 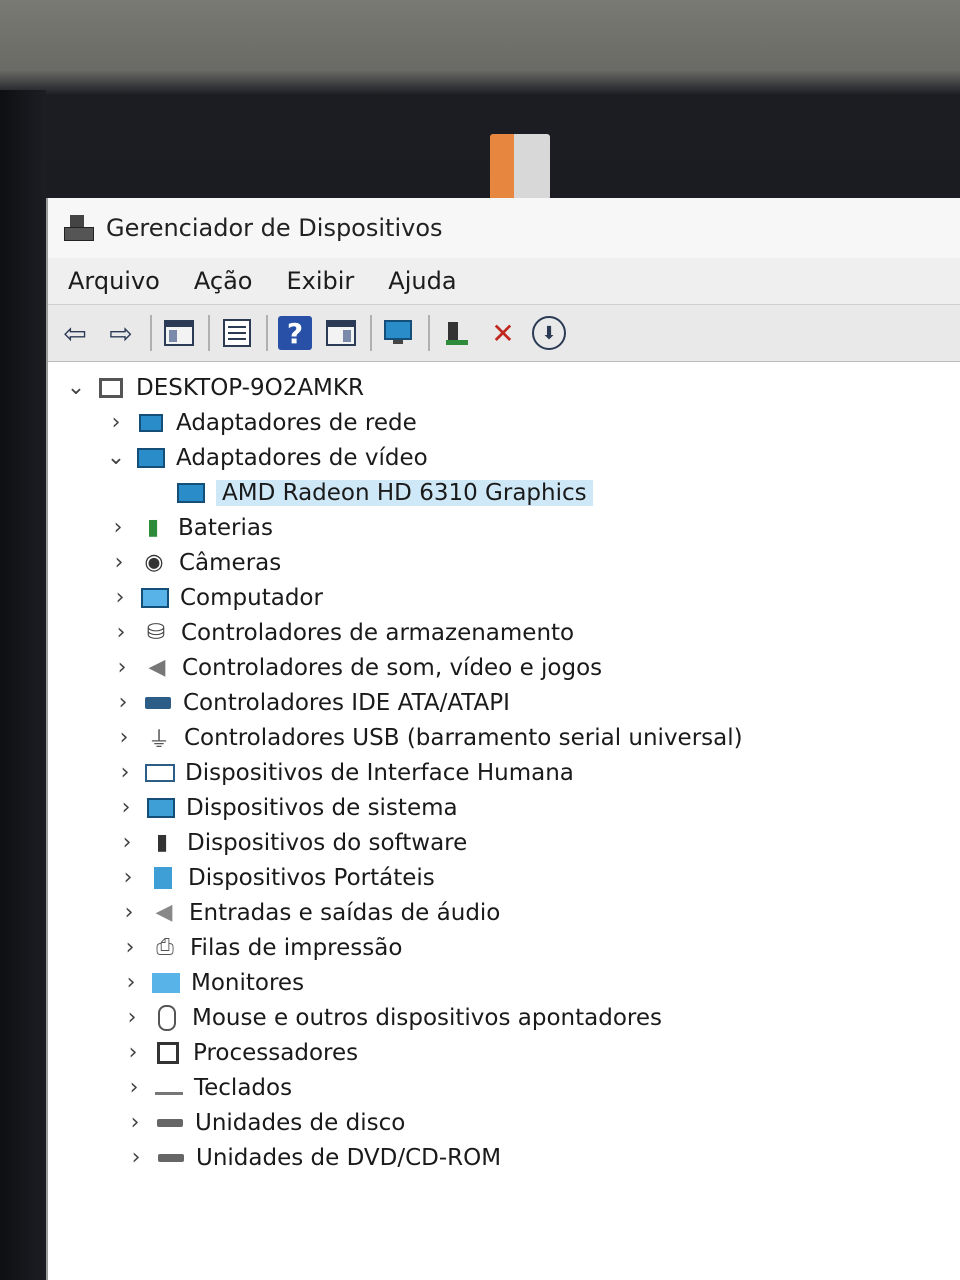 I want to click on monitor-icon, so click(x=166, y=983).